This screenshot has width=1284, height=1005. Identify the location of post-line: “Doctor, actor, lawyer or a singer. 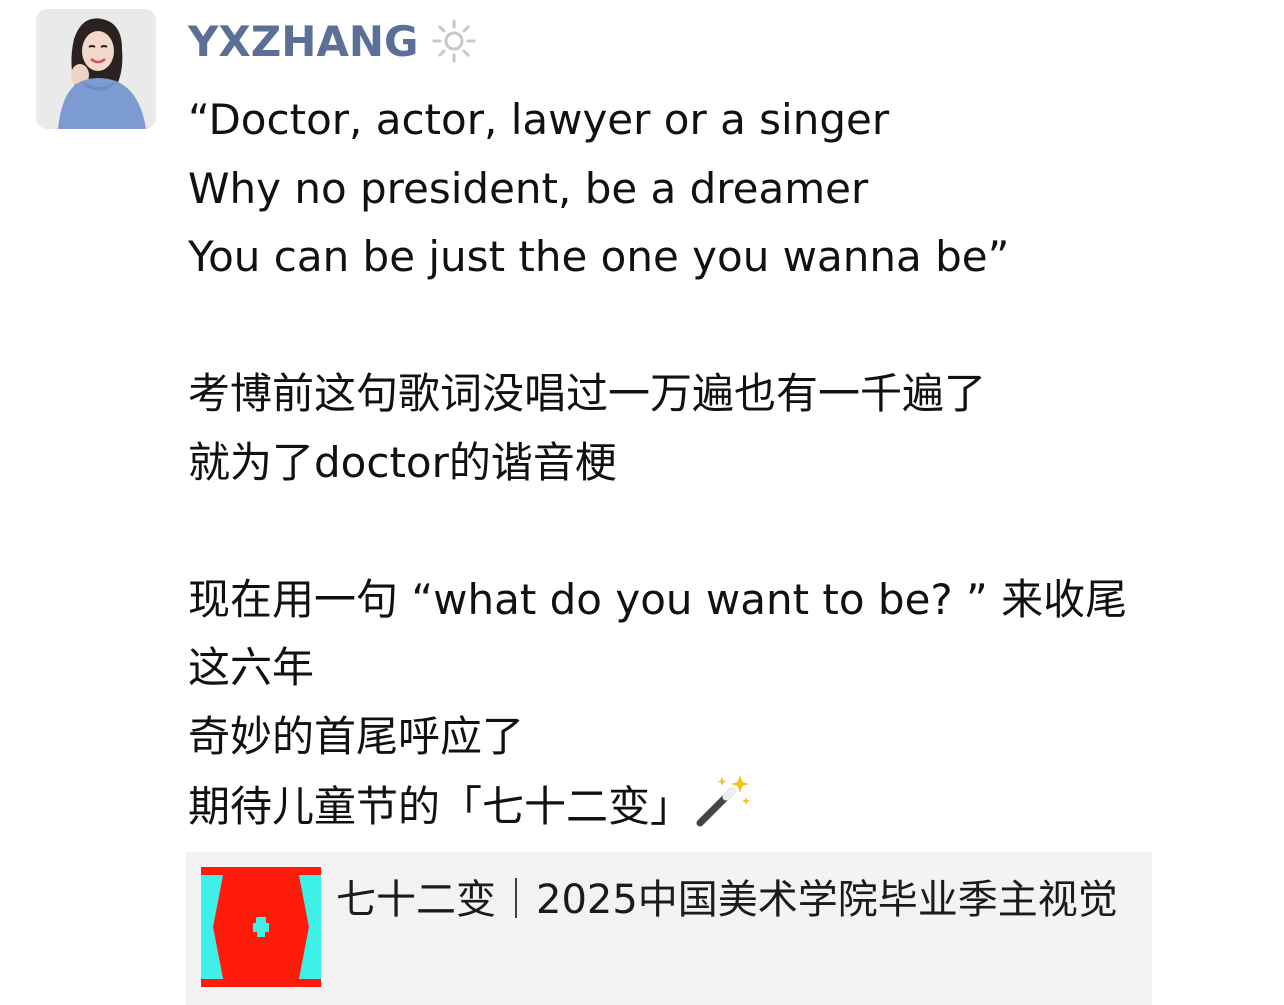
(539, 119).